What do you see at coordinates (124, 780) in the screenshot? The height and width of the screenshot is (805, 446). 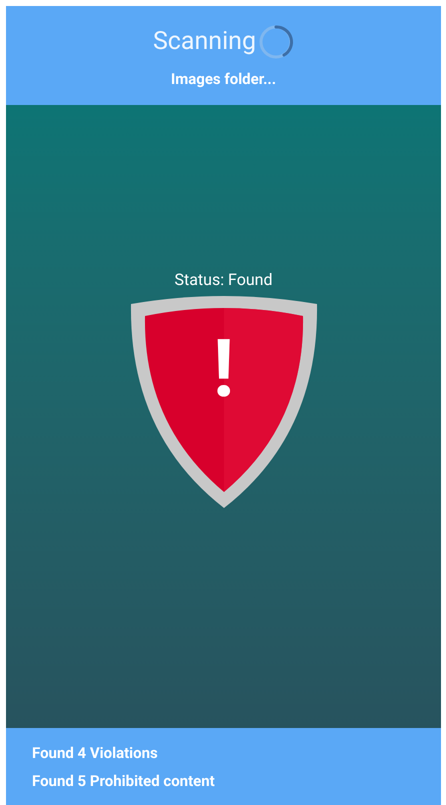 I see `finding-text: Found 5 Prohibited content` at bounding box center [124, 780].